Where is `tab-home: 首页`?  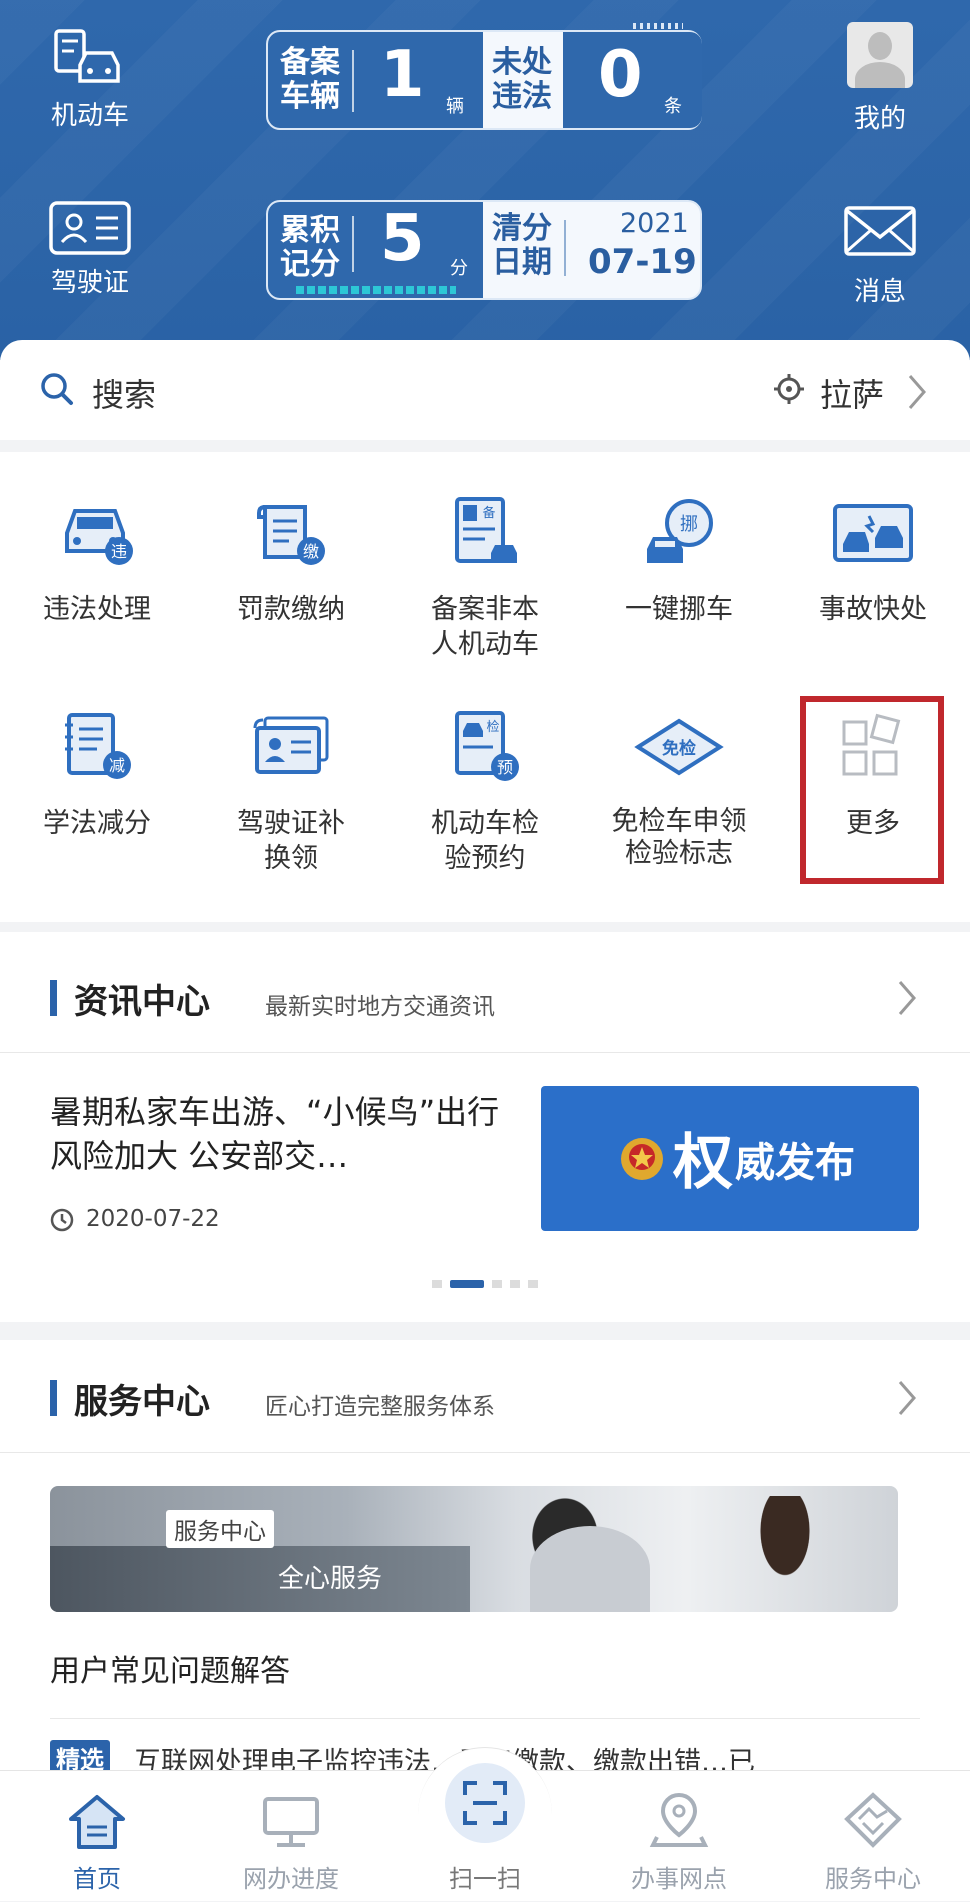
tab-home: 首页 is located at coordinates (97, 1836).